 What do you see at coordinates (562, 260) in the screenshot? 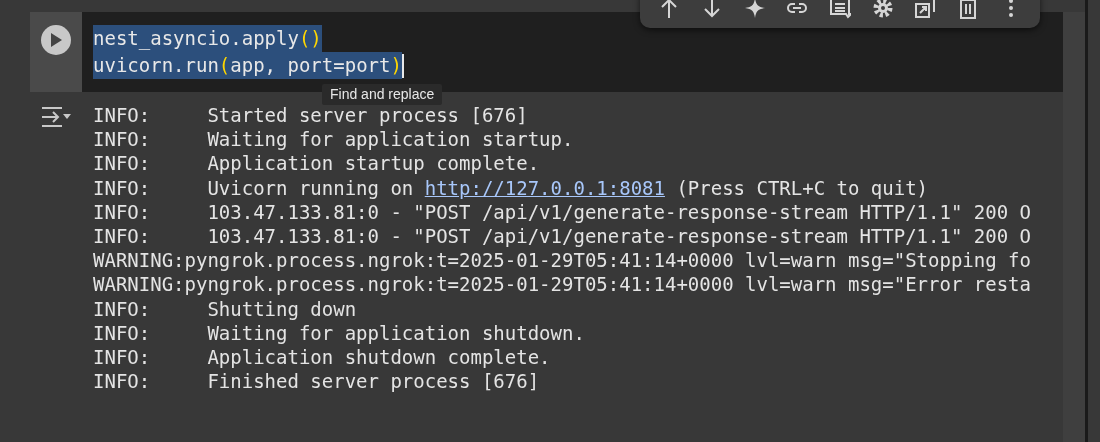
I see `output-line: WARNING:pyngrok.process.ngrok:t=2025-01-29T05:41:14+0000 lvl=warn msg="Stopping fo` at bounding box center [562, 260].